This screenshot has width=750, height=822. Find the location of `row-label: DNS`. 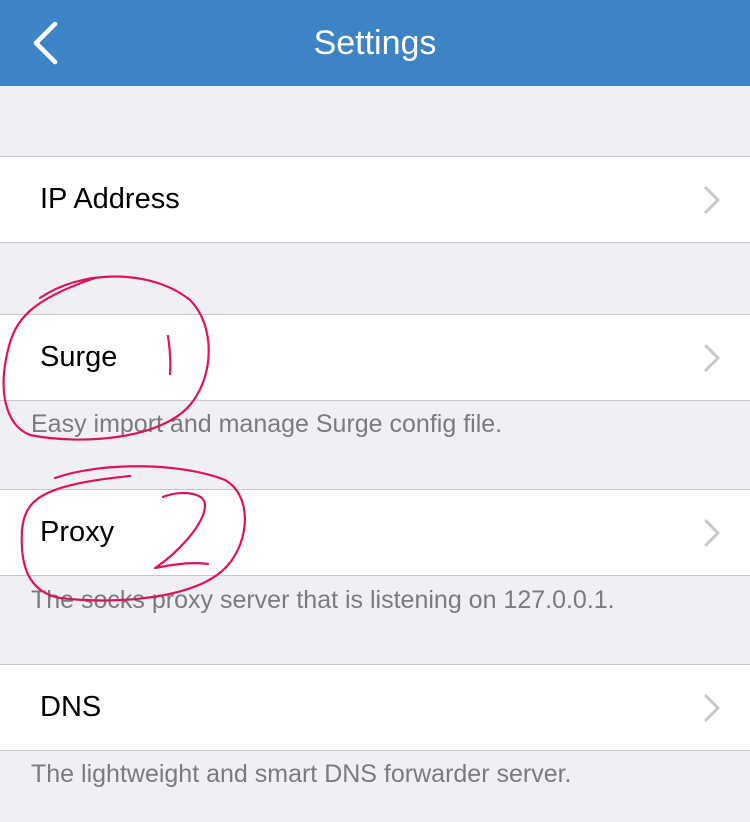

row-label: DNS is located at coordinates (71, 707).